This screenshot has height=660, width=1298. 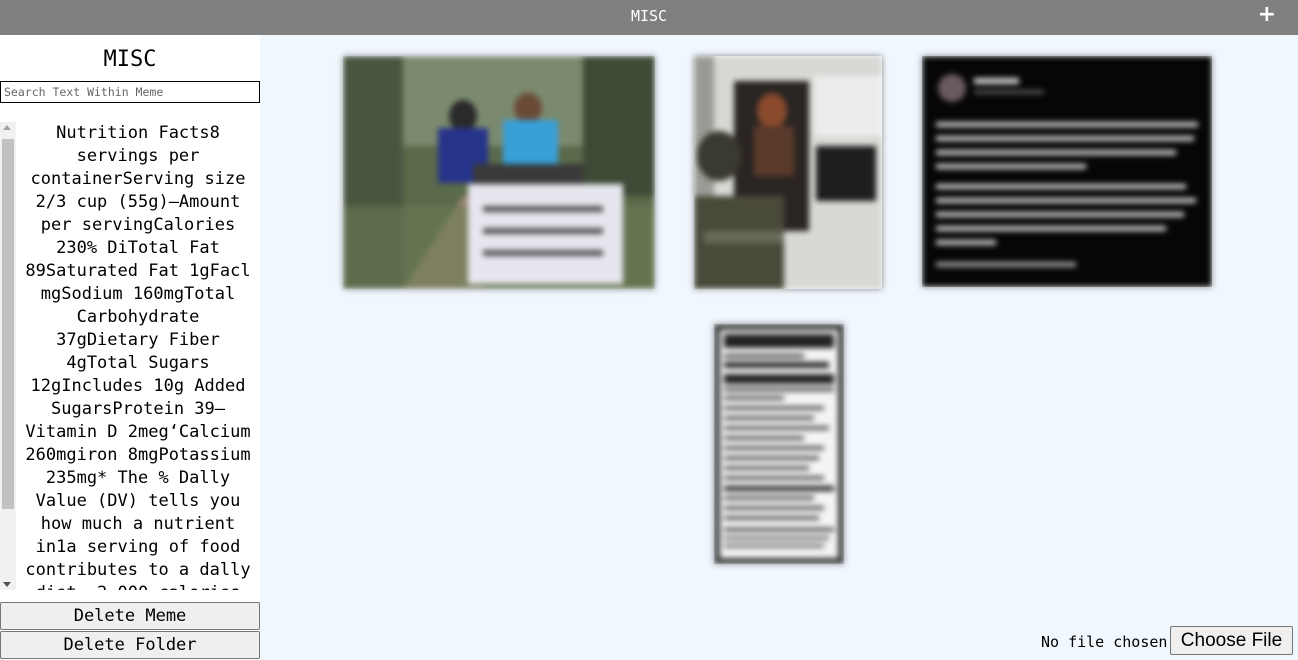 I want to click on choose-file-button: Choose File, so click(x=1231, y=640).